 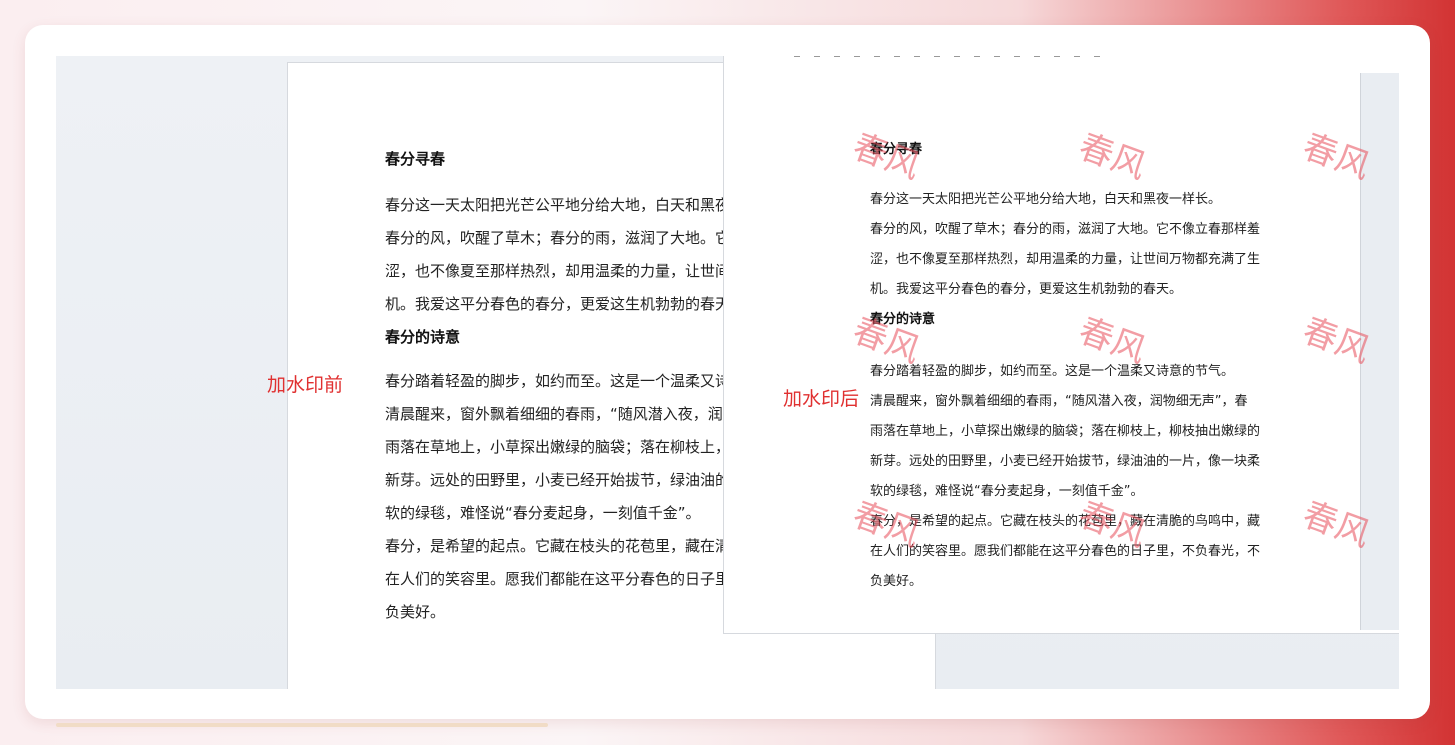 What do you see at coordinates (555, 381) in the screenshot?
I see `text-line: 春分踏着轻盈的脚步，如约而至。这是一个温柔又诗` at bounding box center [555, 381].